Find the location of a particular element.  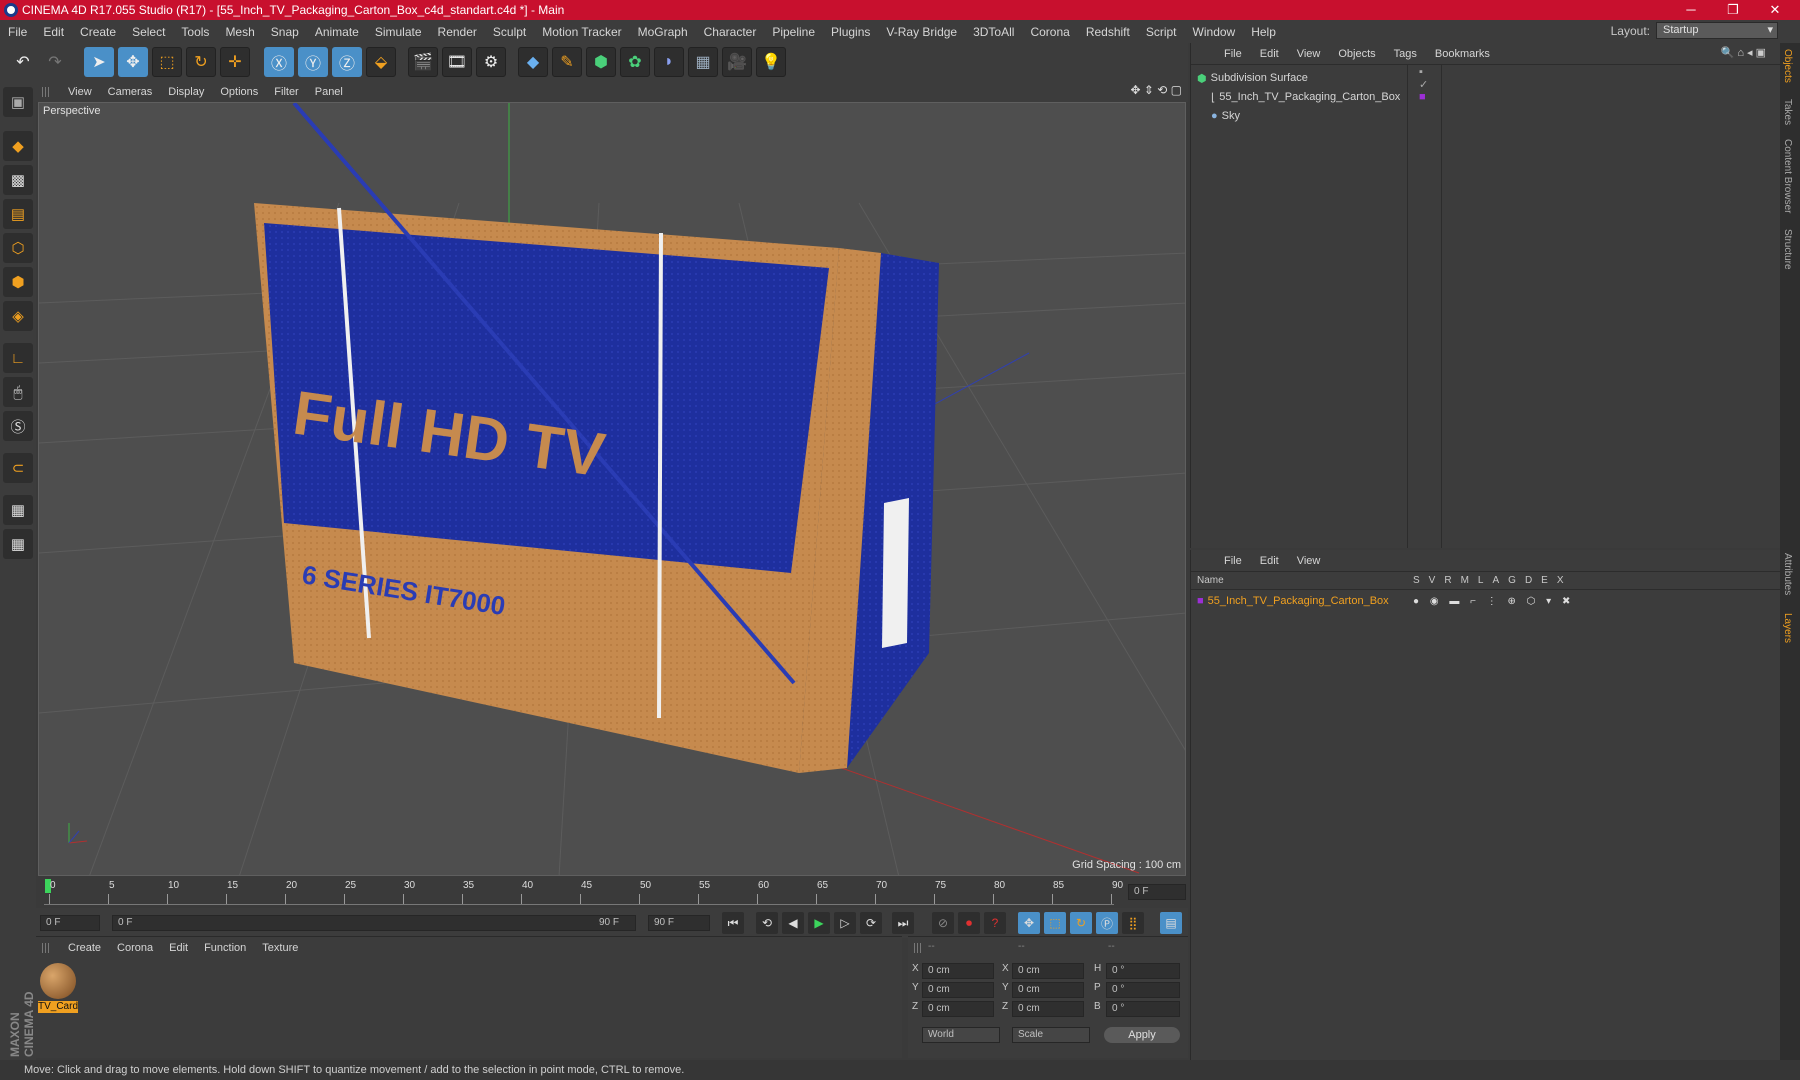

end-frame-field: 90 F is located at coordinates (679, 923).